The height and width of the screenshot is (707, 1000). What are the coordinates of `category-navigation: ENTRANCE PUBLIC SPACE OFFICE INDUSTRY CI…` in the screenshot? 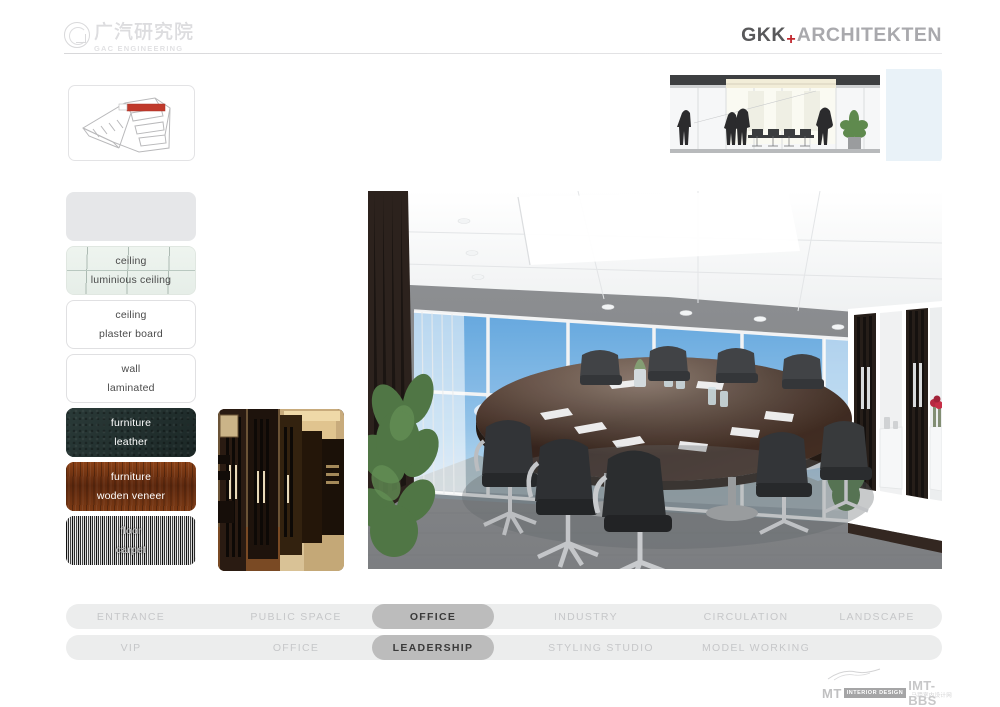 It's located at (504, 635).